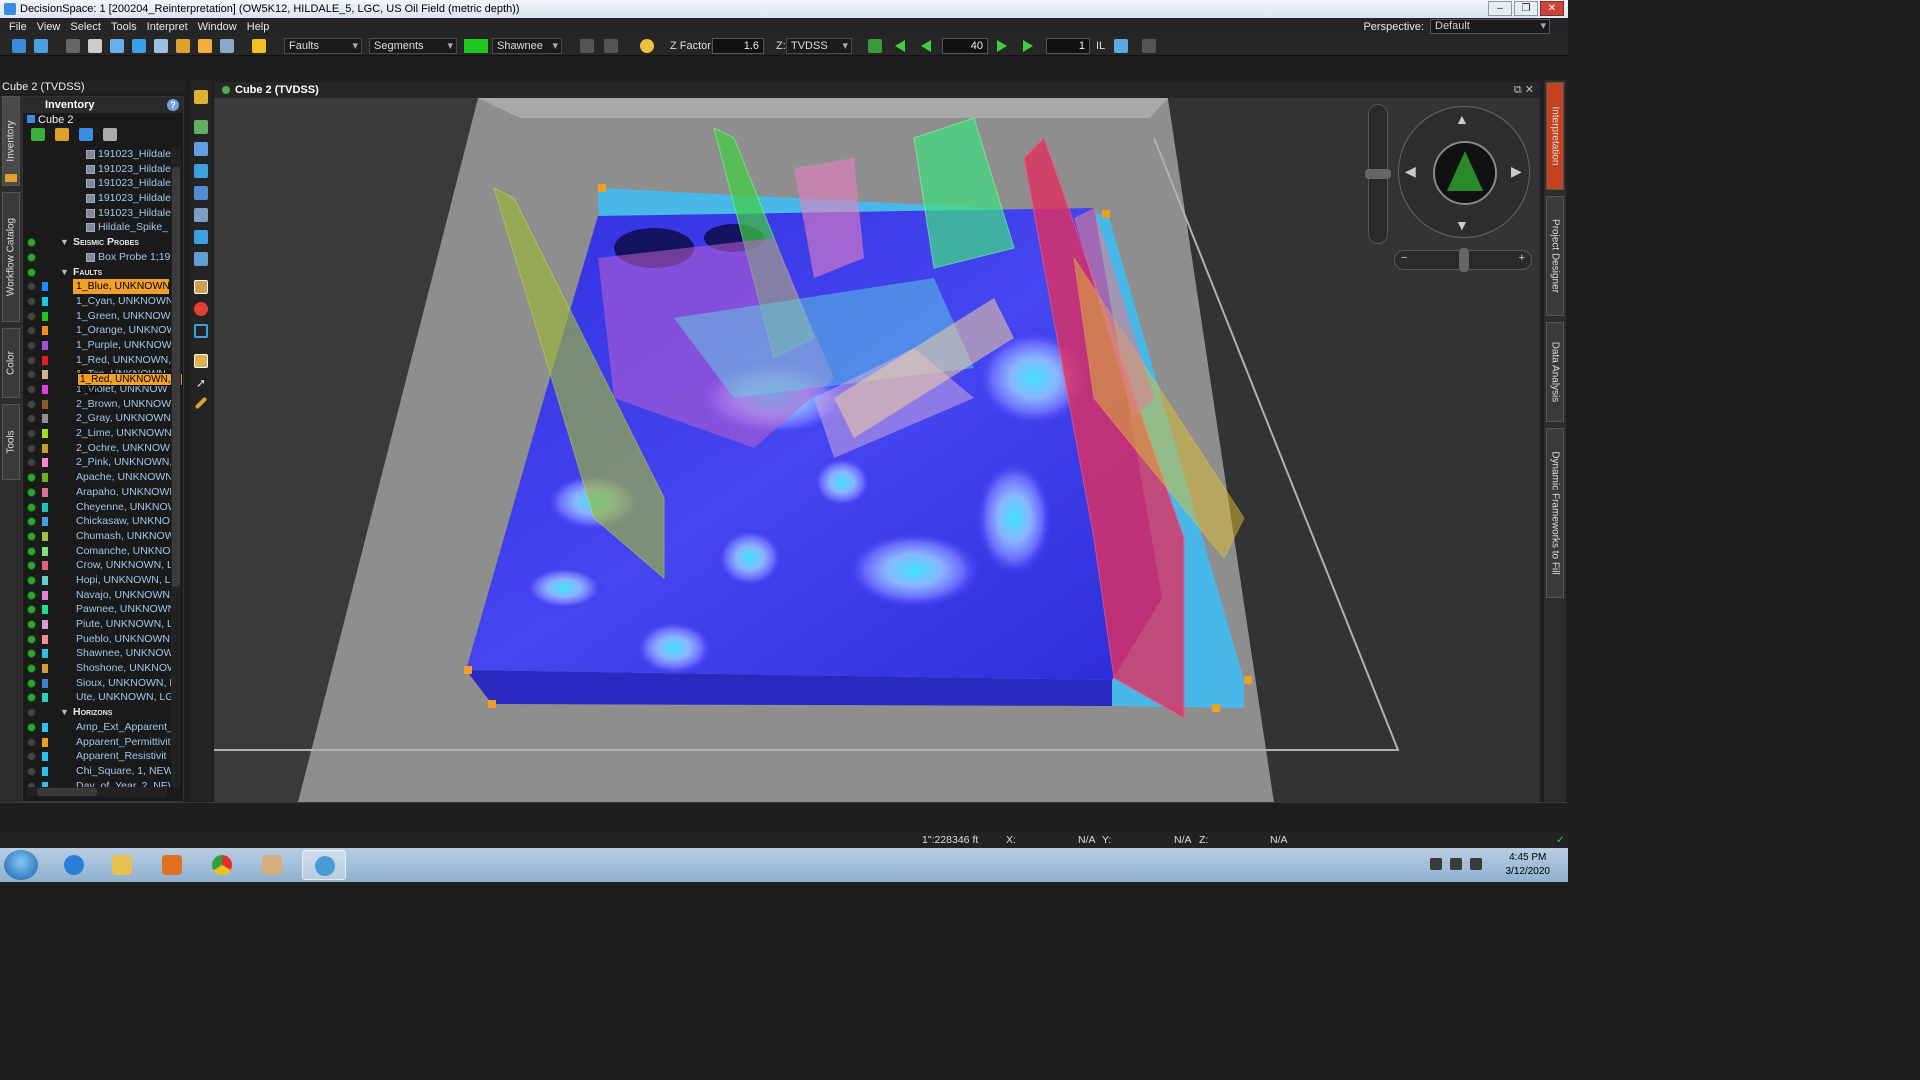 The image size is (1920, 1080). I want to click on tree-item-fault: Crow, UNKNOWN, L, so click(97, 565).